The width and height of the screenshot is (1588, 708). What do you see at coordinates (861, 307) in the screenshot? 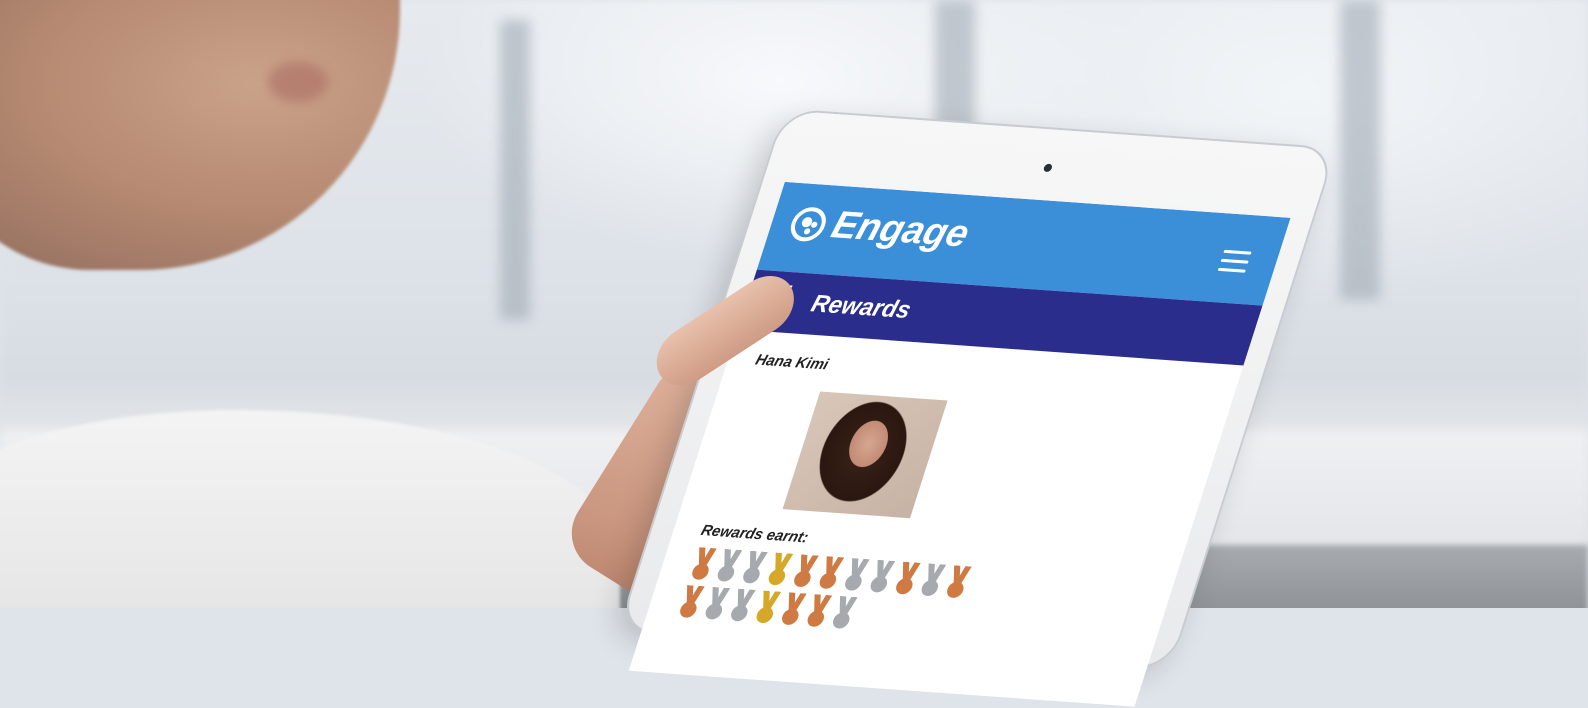
I see `section-title: Rewards` at bounding box center [861, 307].